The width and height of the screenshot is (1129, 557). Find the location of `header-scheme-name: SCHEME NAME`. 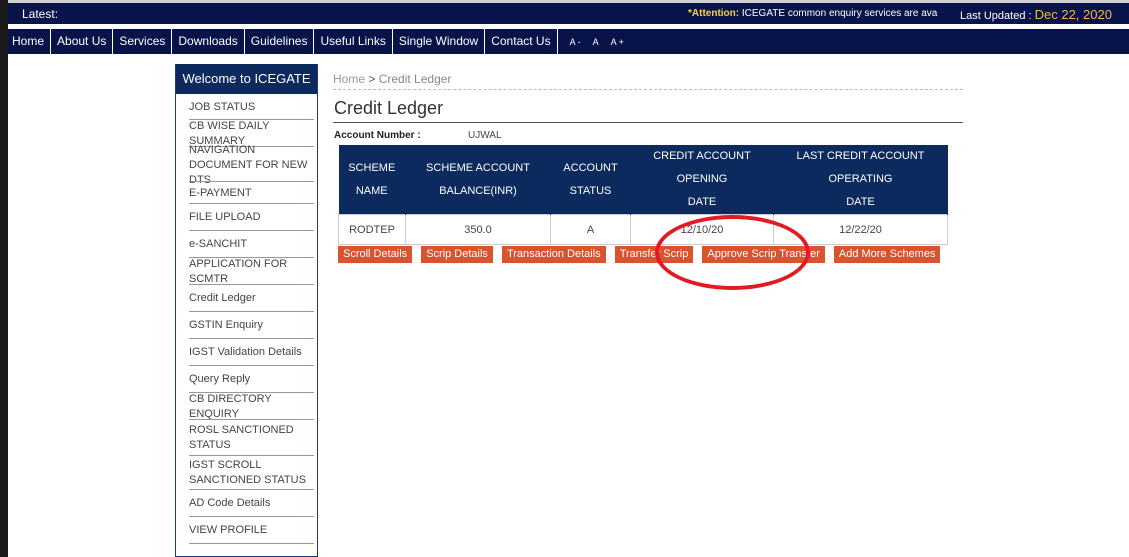

header-scheme-name: SCHEME NAME is located at coordinates (372, 180).